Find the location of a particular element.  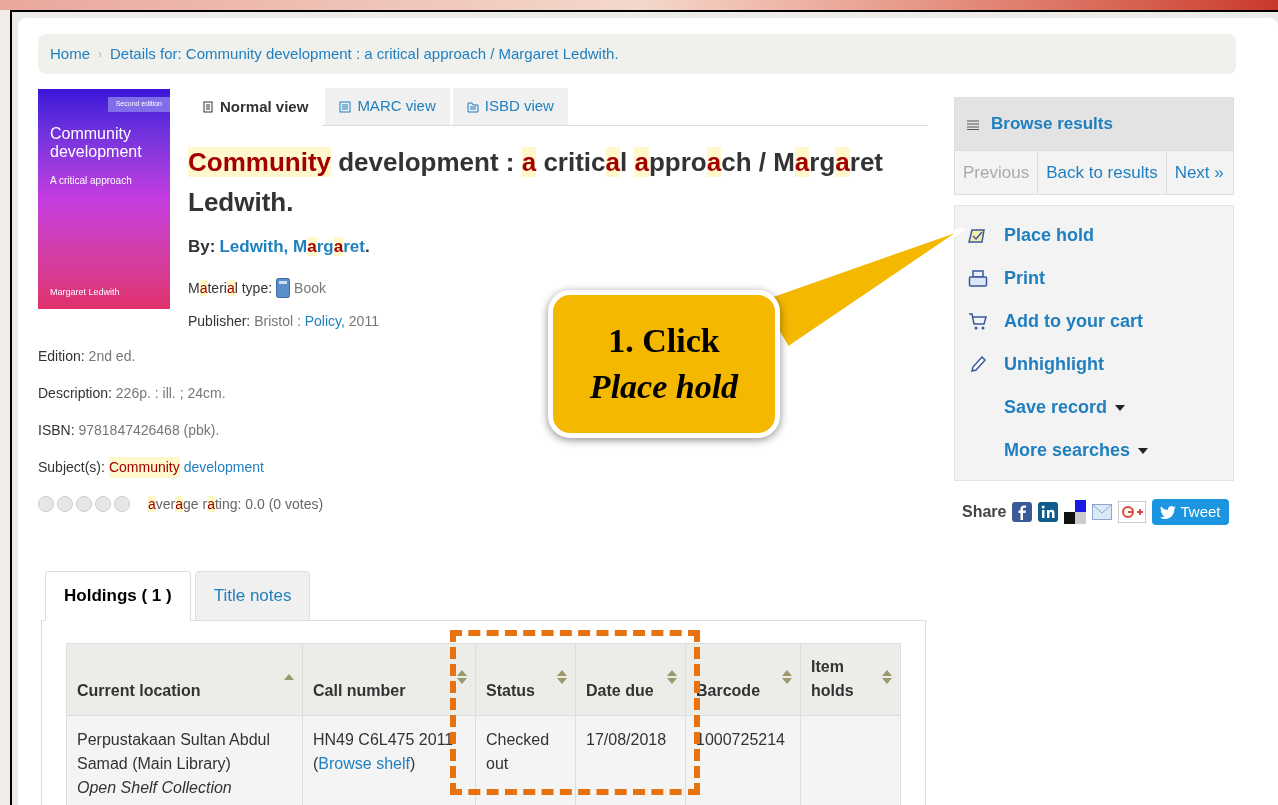

linkedin-icon is located at coordinates (1048, 512).